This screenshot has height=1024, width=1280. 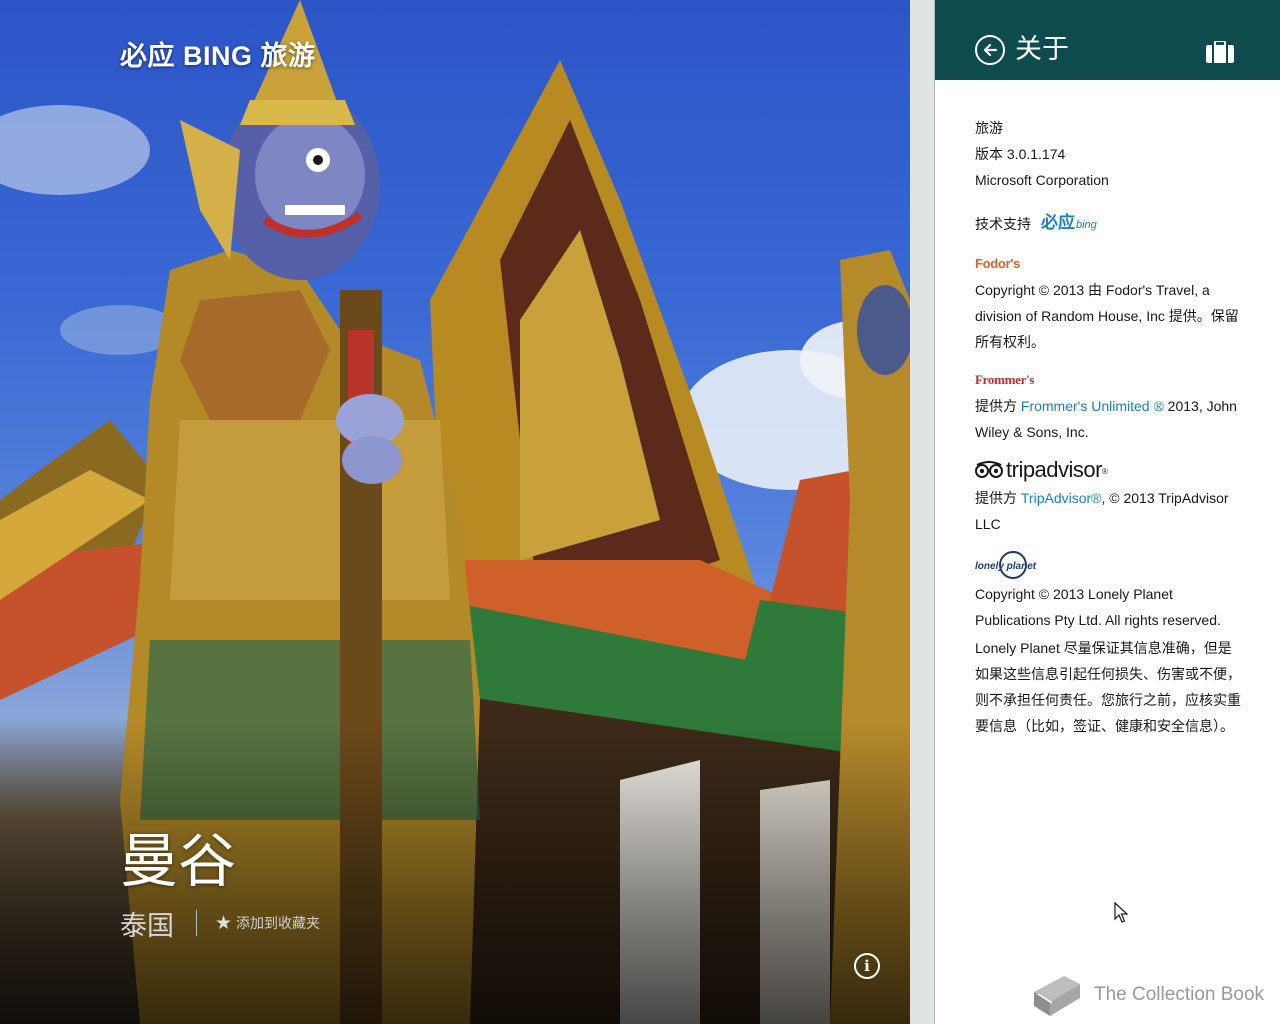 I want to click on background-strip, so click(x=922, y=512).